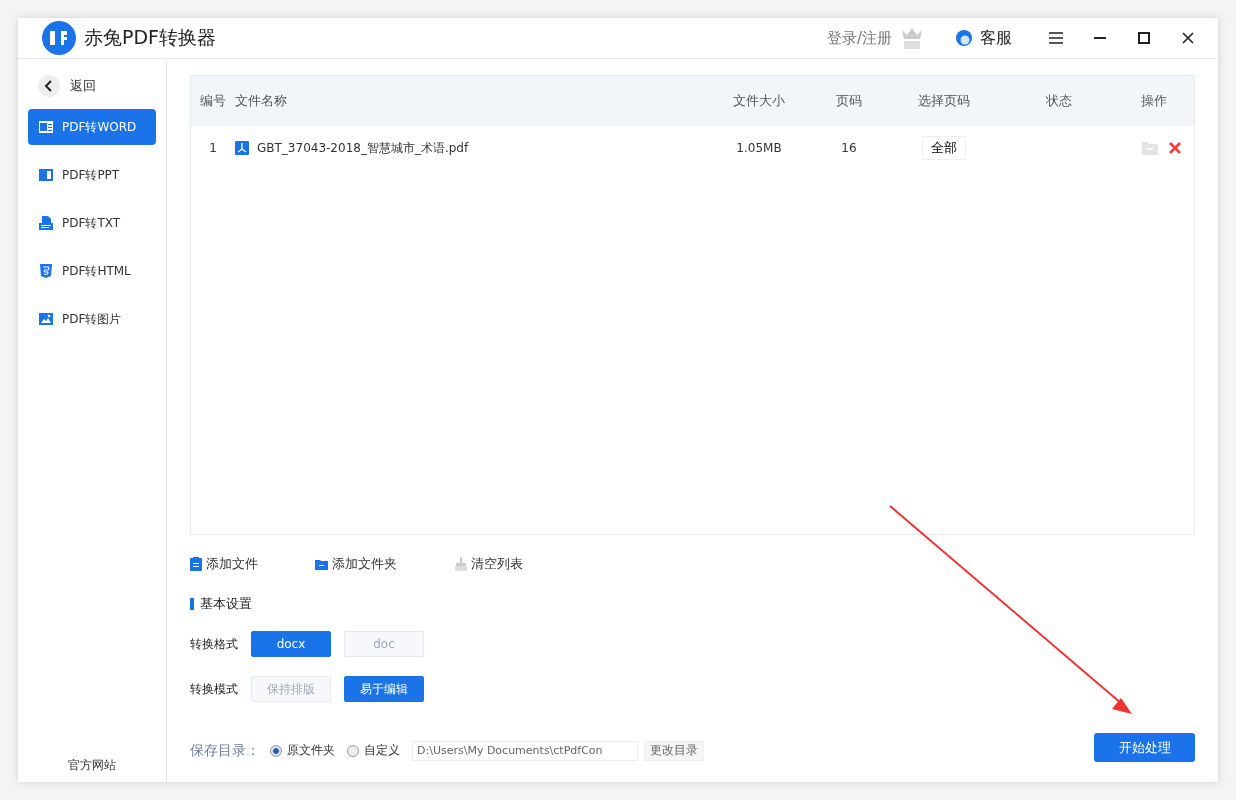 The width and height of the screenshot is (1236, 800). What do you see at coordinates (192, 604) in the screenshot?
I see `section-marker` at bounding box center [192, 604].